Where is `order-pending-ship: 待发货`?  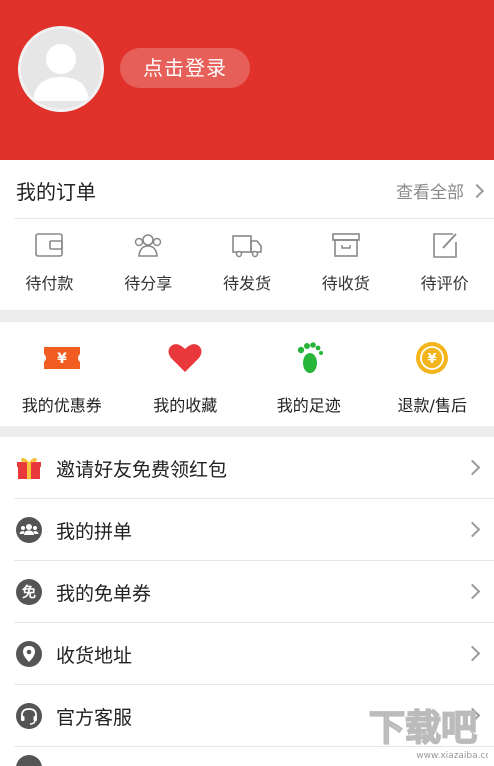 order-pending-ship: 待发货 is located at coordinates (247, 265).